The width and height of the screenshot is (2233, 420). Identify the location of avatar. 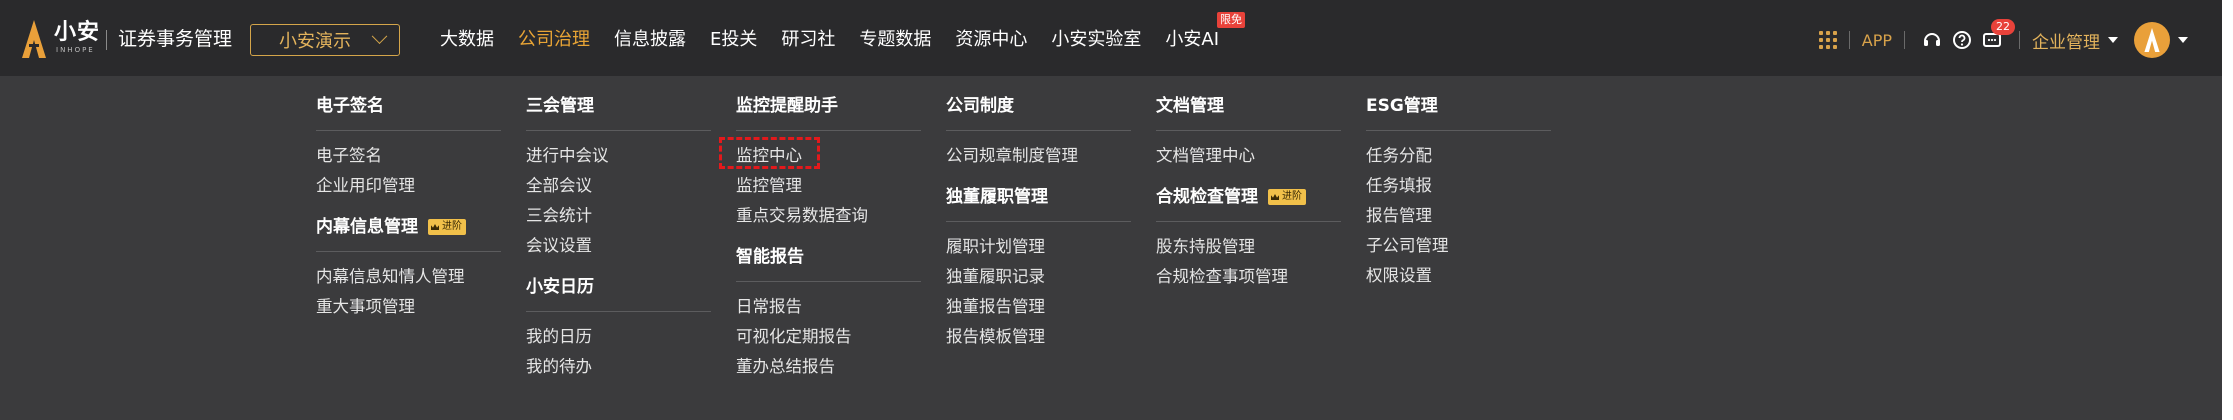
(2152, 40).